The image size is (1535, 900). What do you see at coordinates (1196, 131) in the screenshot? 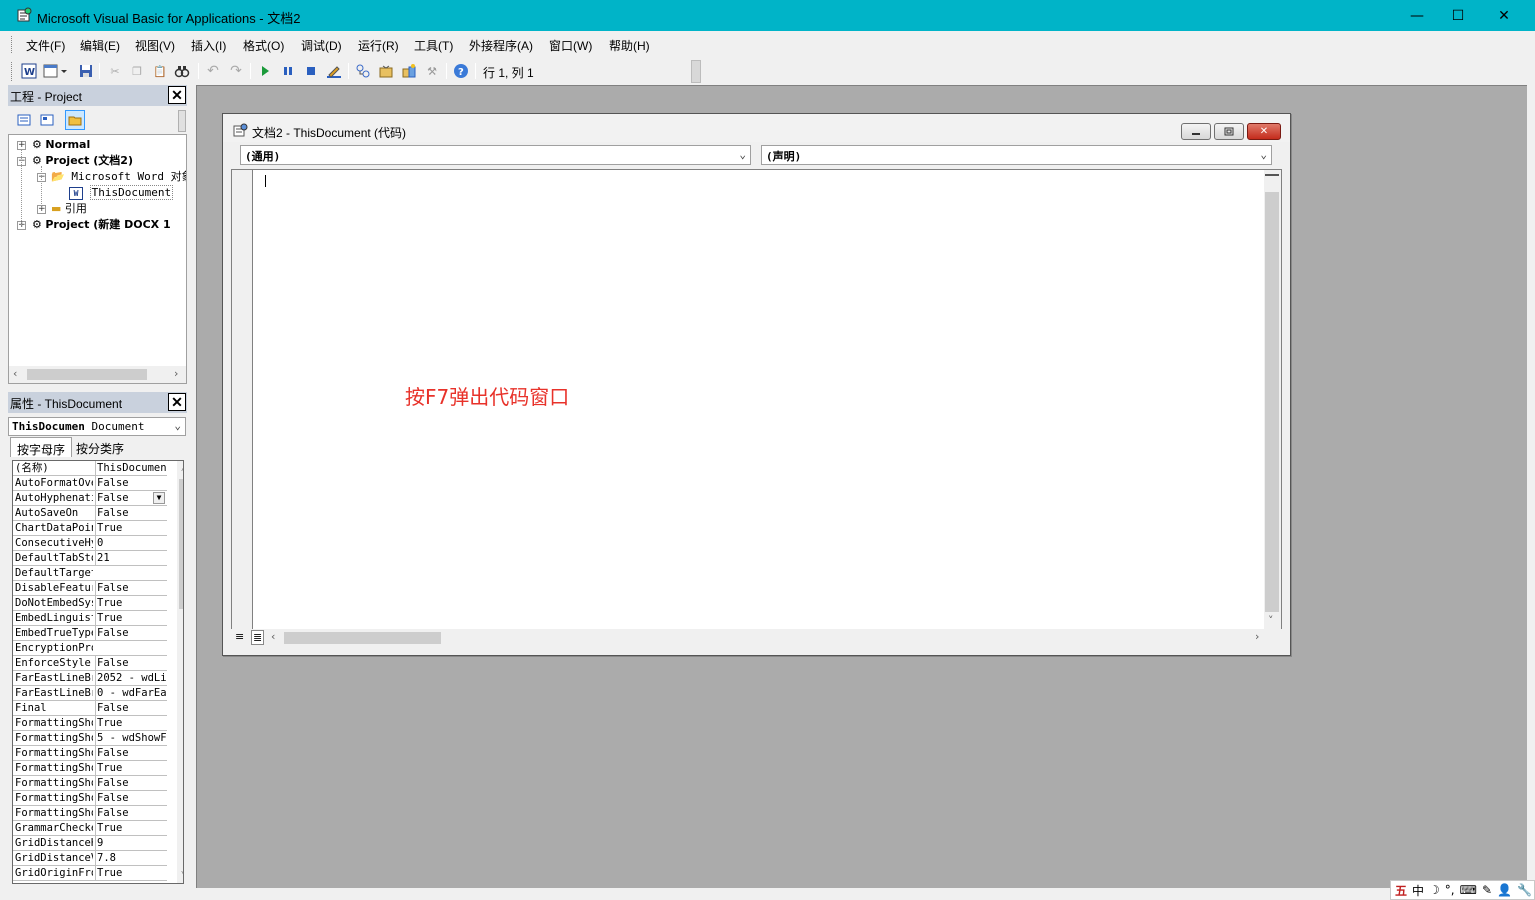
I see `code-minimize-icon` at bounding box center [1196, 131].